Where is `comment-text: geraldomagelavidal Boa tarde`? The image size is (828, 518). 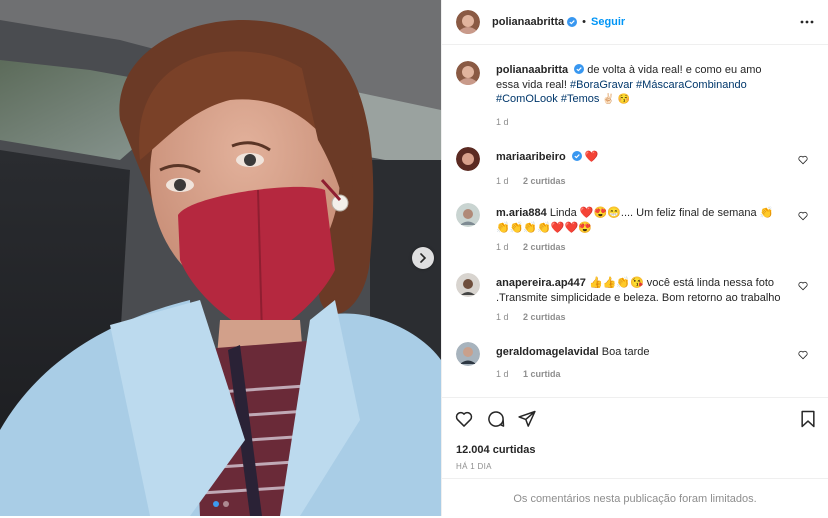 comment-text: geraldomagelavidal Boa tarde is located at coordinates (641, 352).